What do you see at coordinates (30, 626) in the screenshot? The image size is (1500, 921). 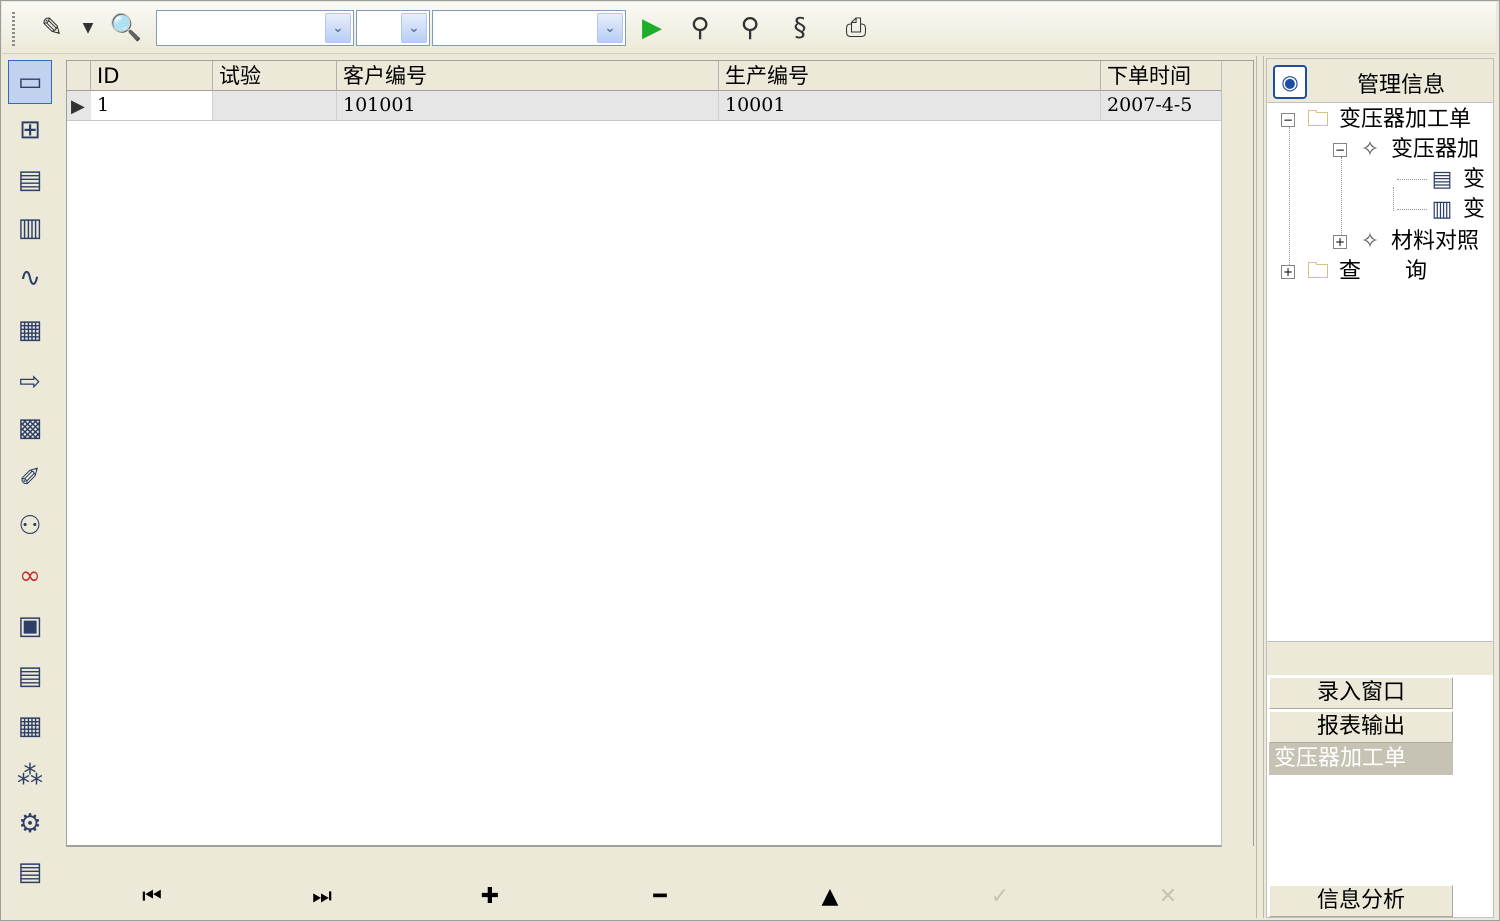 I see `report-settings-icon: ▣` at bounding box center [30, 626].